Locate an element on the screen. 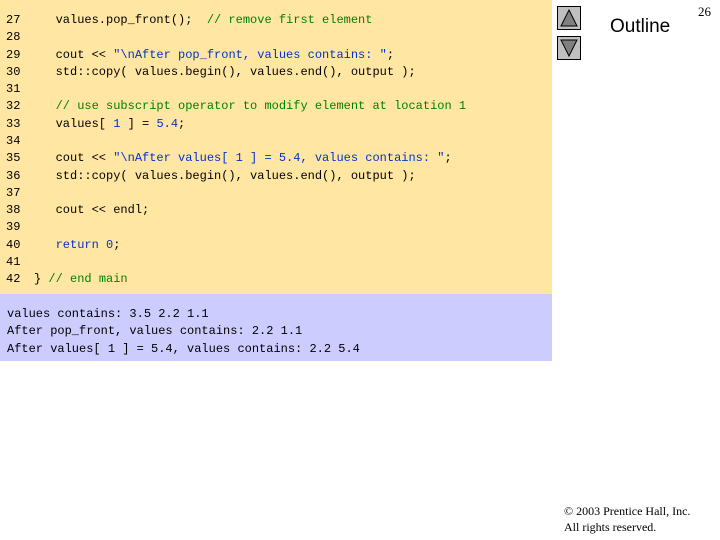 The width and height of the screenshot is (720, 540). code-line-38: 38 cout << endl; is located at coordinates (77, 210).